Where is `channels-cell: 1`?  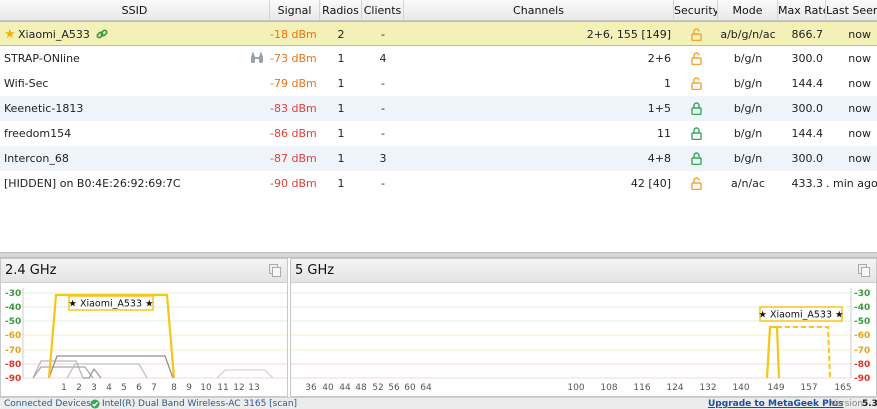
channels-cell: 1 is located at coordinates (667, 83).